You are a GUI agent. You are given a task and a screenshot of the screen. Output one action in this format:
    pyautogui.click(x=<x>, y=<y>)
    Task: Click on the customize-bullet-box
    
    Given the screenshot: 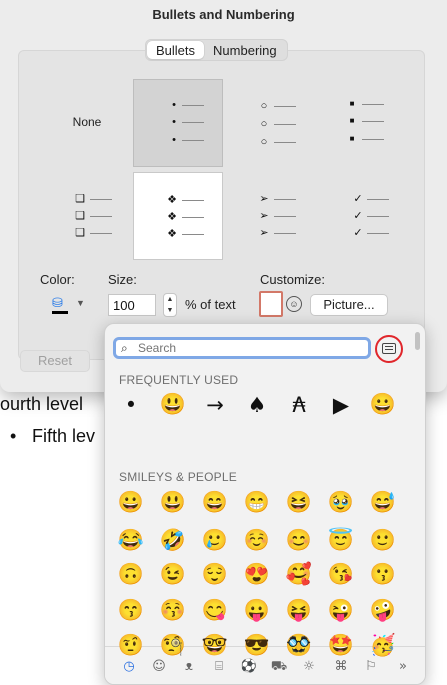 What is the action you would take?
    pyautogui.click(x=271, y=304)
    